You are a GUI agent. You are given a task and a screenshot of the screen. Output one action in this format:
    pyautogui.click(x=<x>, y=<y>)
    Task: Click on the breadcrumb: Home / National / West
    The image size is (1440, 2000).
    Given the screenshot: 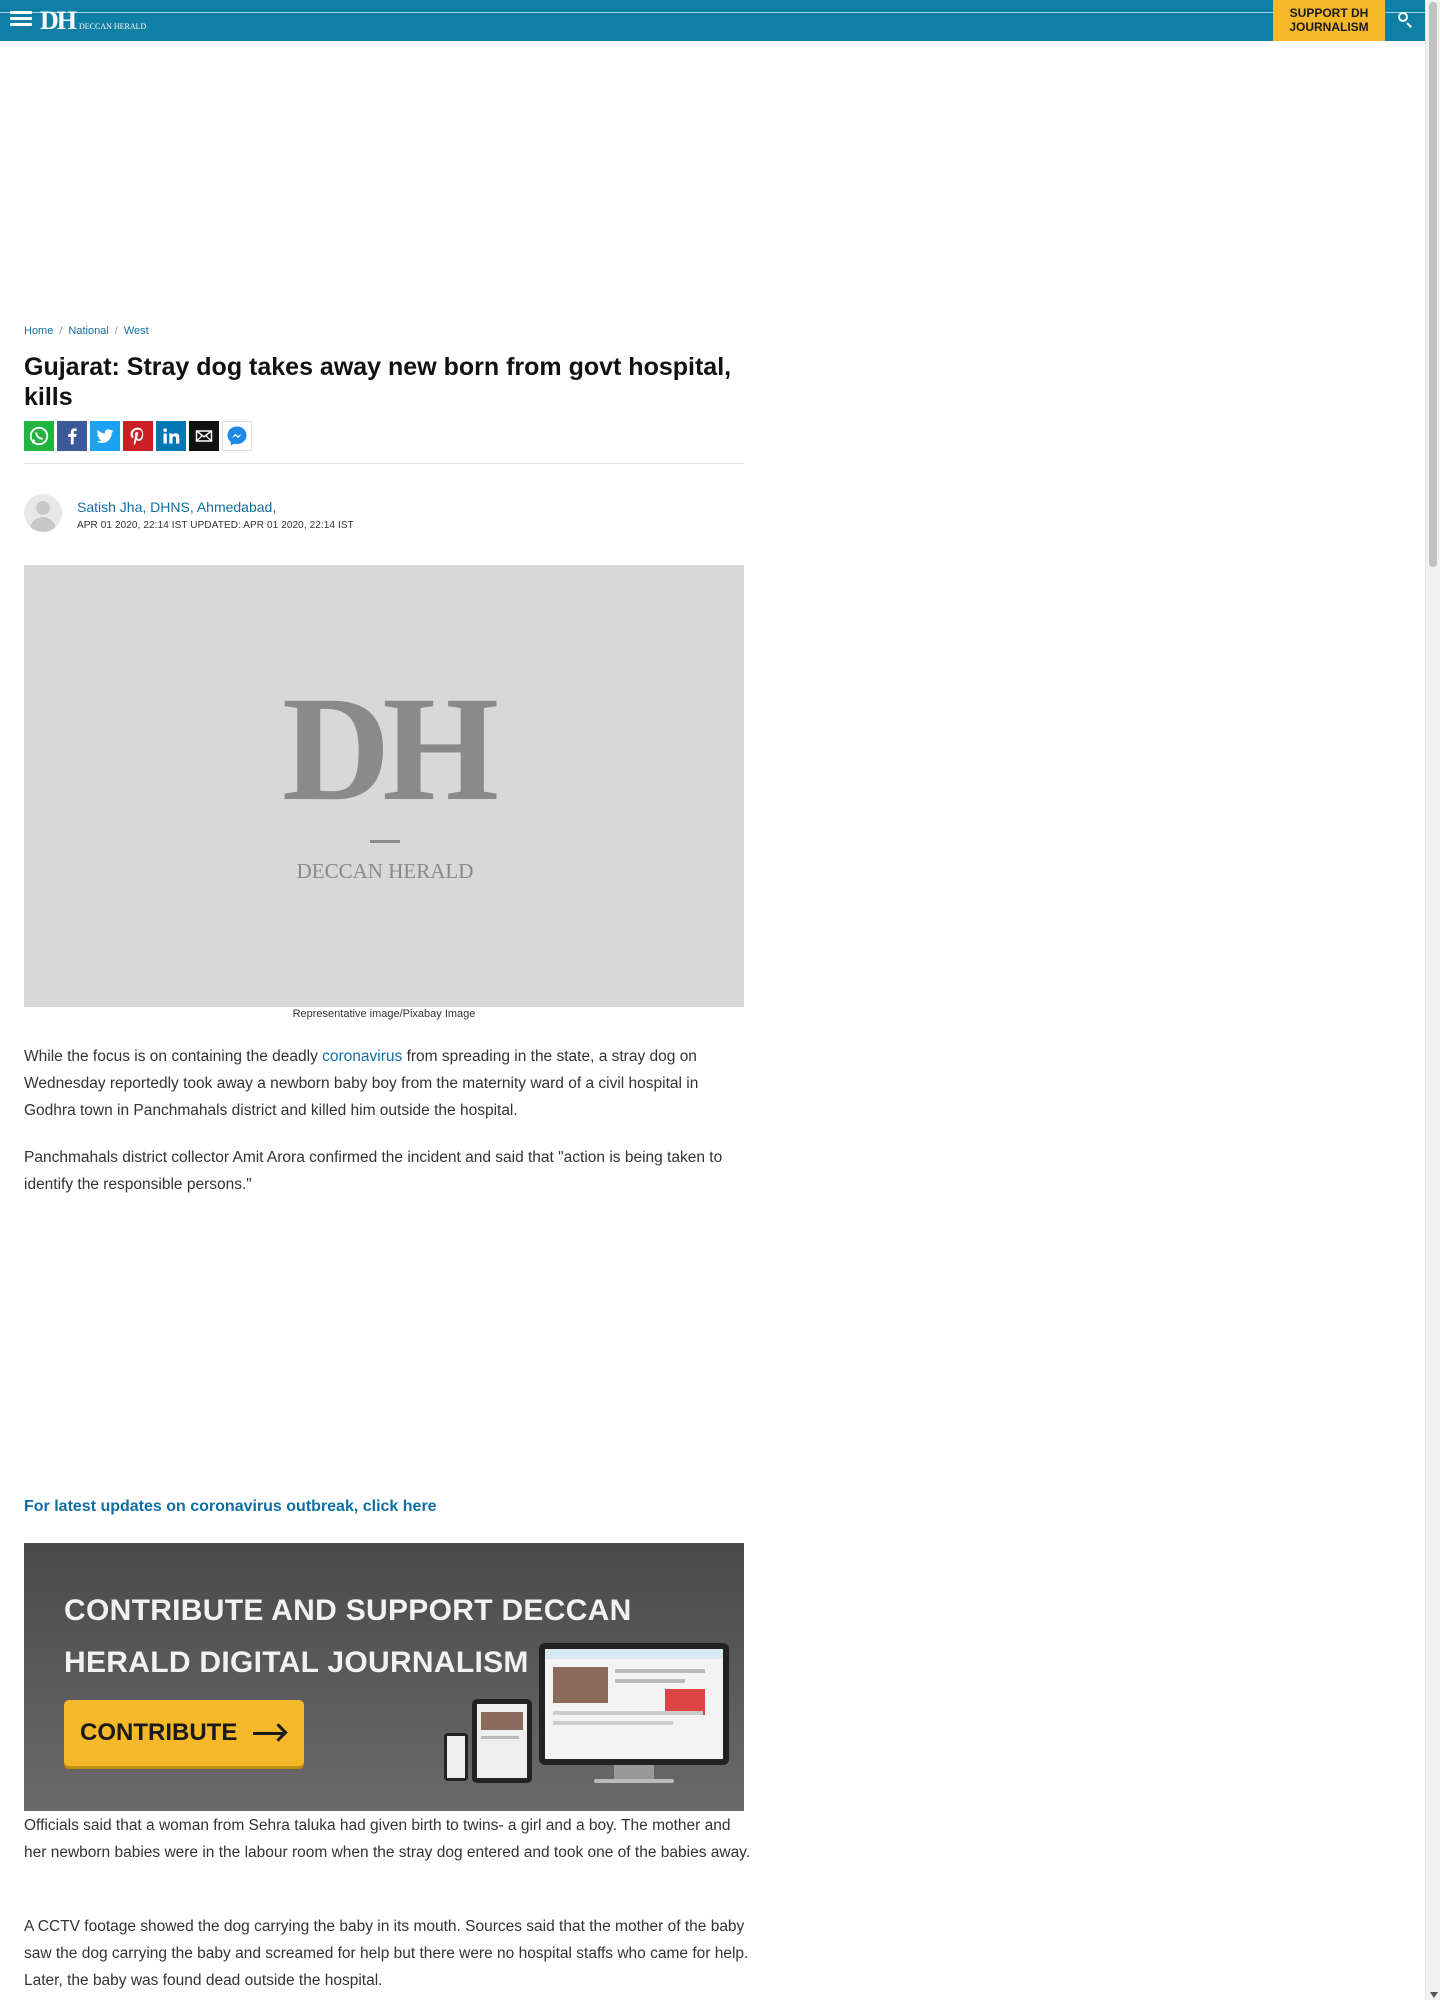 What is the action you would take?
    pyautogui.click(x=86, y=331)
    